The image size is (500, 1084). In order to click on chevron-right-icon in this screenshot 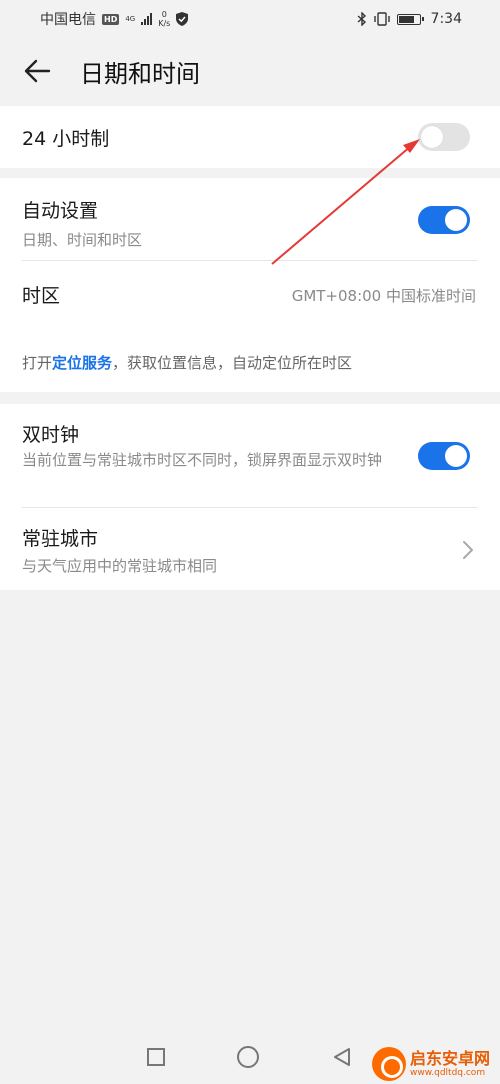, I will do `click(468, 550)`.